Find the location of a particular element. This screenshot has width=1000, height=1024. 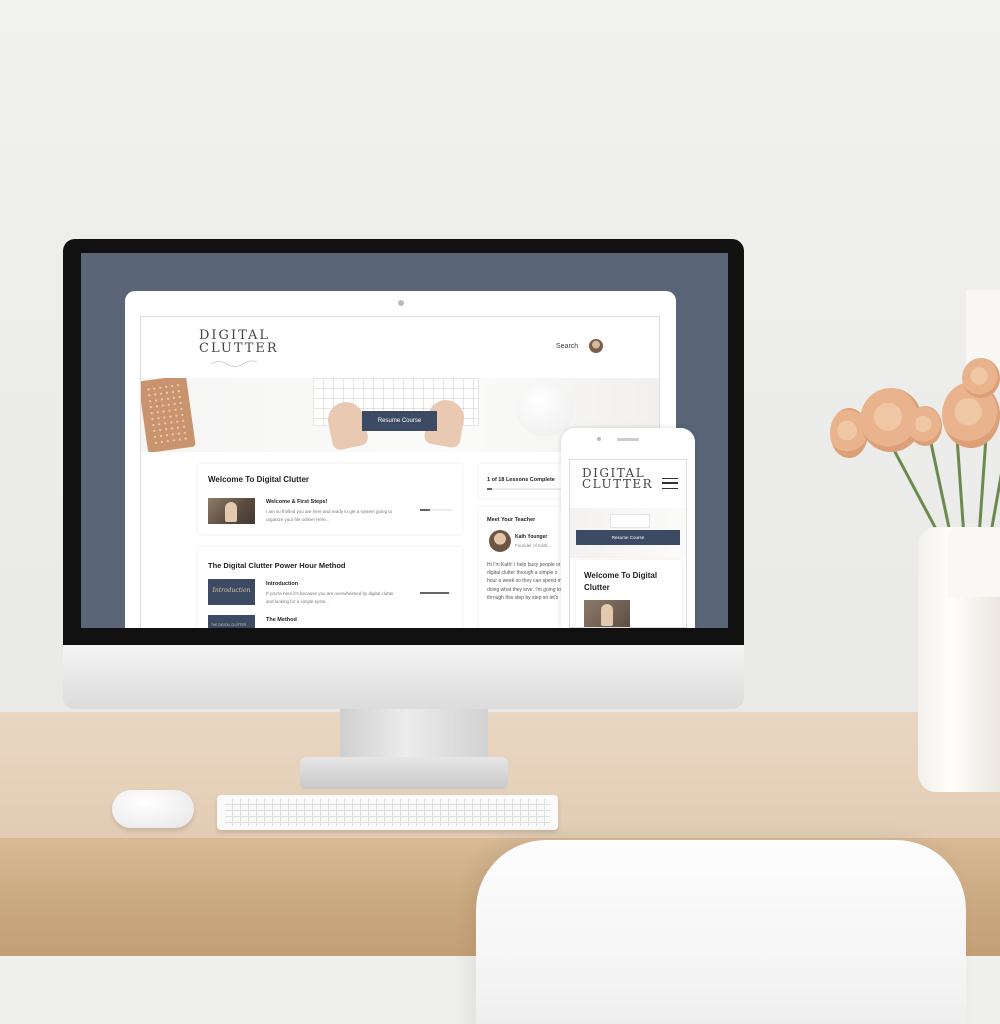

bio-line: through this step by step so let's is located at coordinates (523, 597).